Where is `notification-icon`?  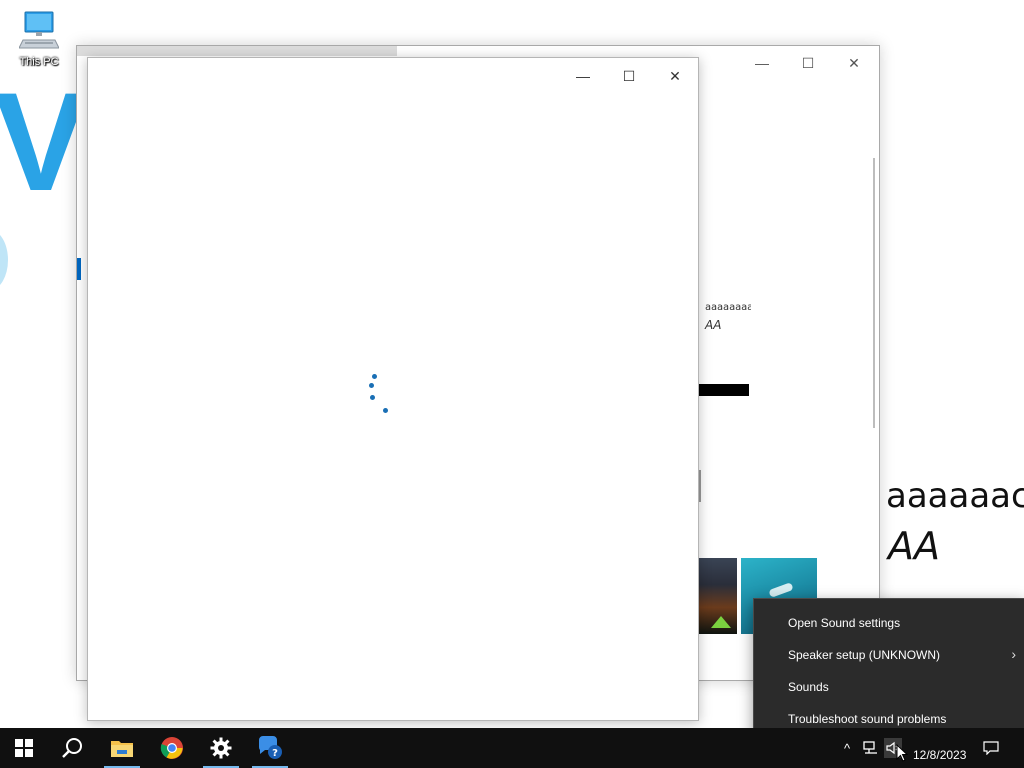
notification-icon is located at coordinates (991, 748).